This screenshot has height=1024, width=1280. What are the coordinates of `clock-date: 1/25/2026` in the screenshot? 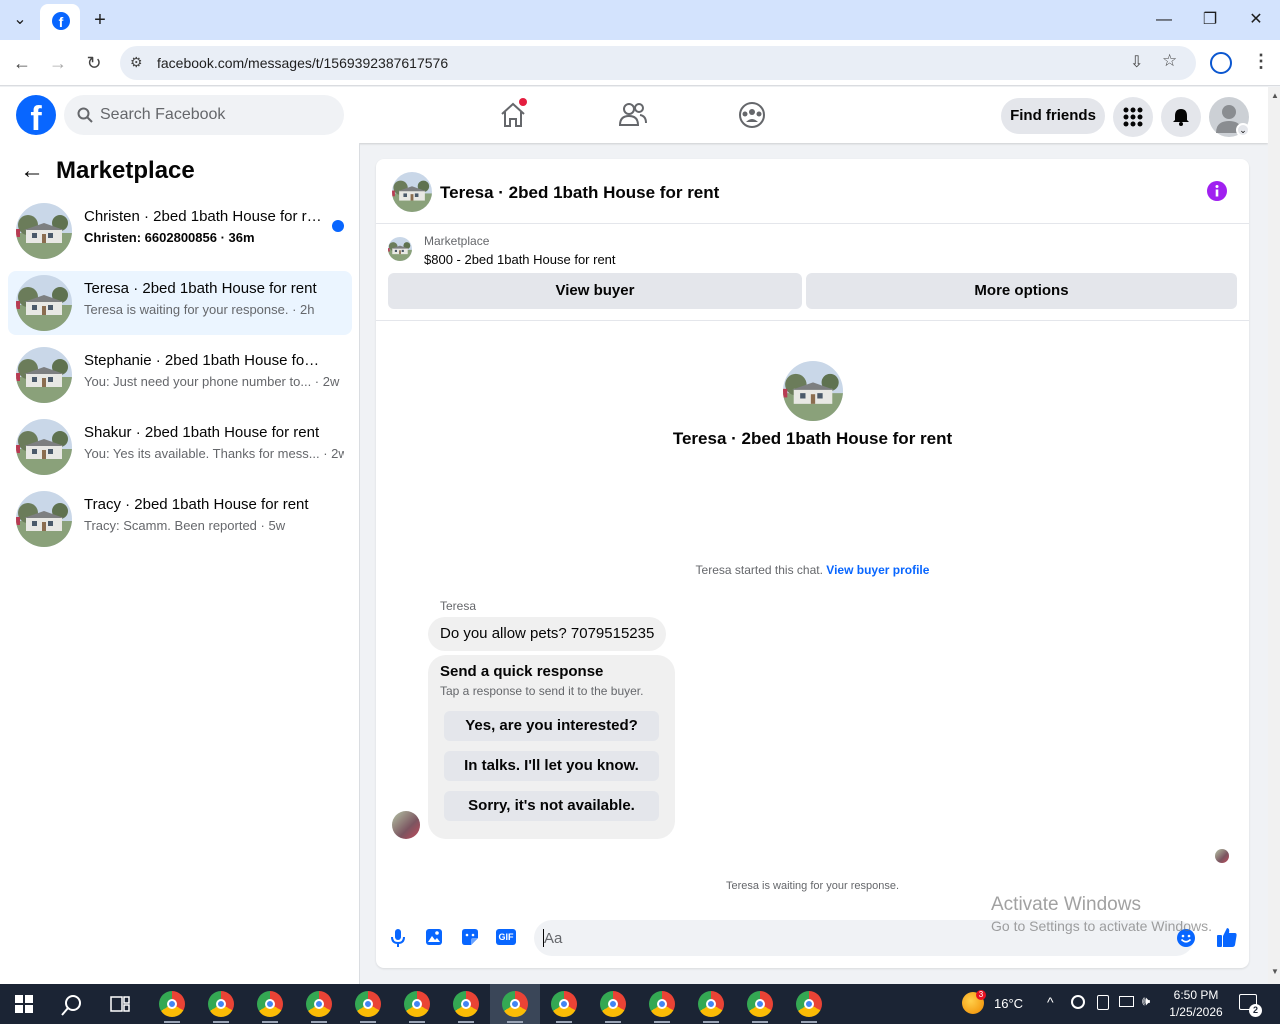 It's located at (1196, 1012).